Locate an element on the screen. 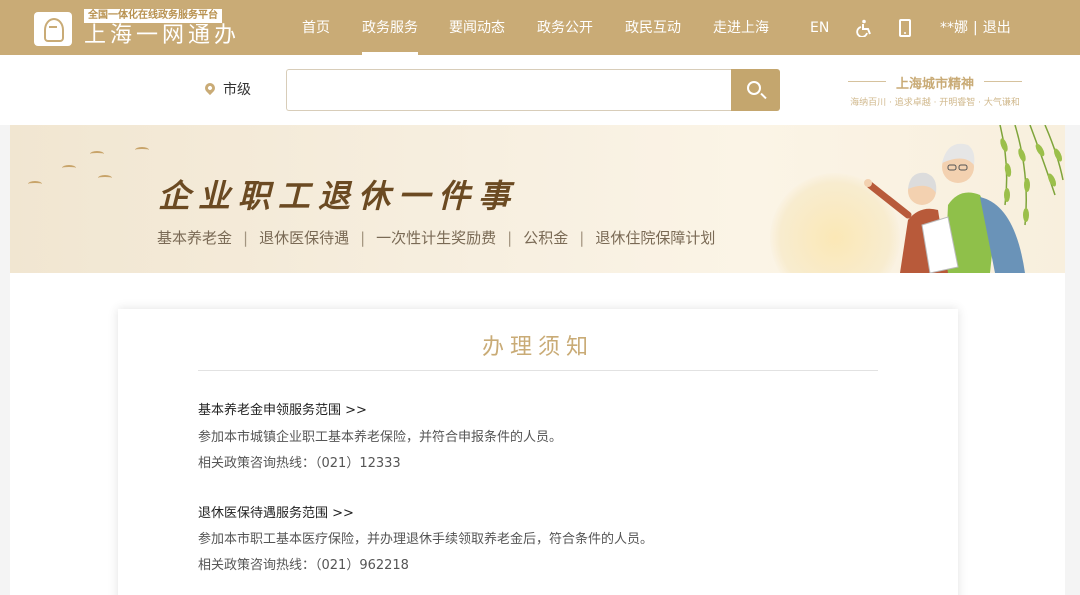  location-label: 市级 is located at coordinates (237, 90).